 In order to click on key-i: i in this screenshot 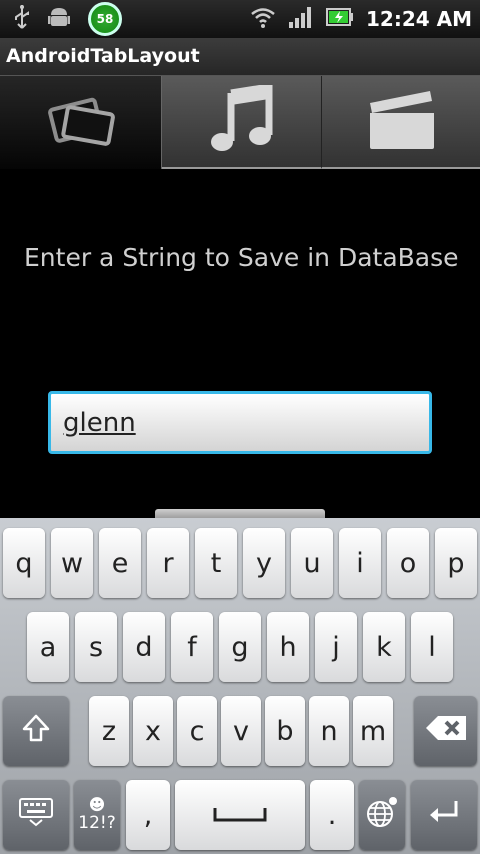, I will do `click(360, 563)`.